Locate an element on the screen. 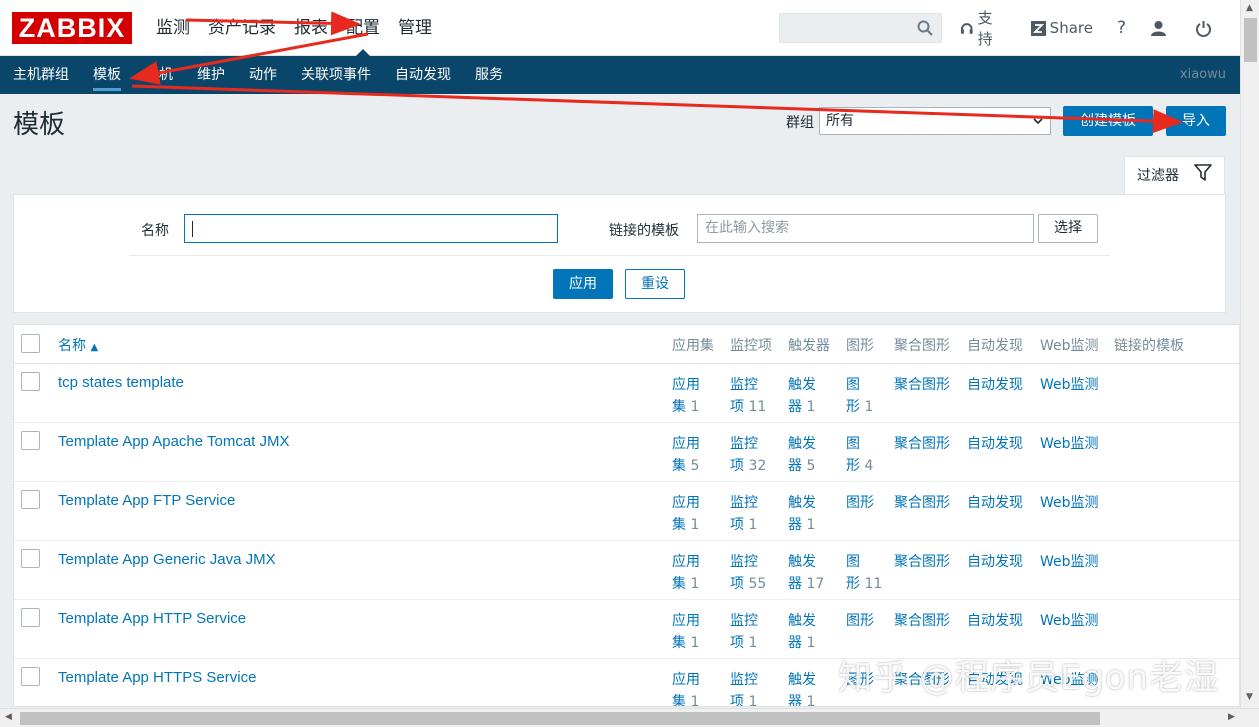 The height and width of the screenshot is (727, 1259). global-search is located at coordinates (860, 28).